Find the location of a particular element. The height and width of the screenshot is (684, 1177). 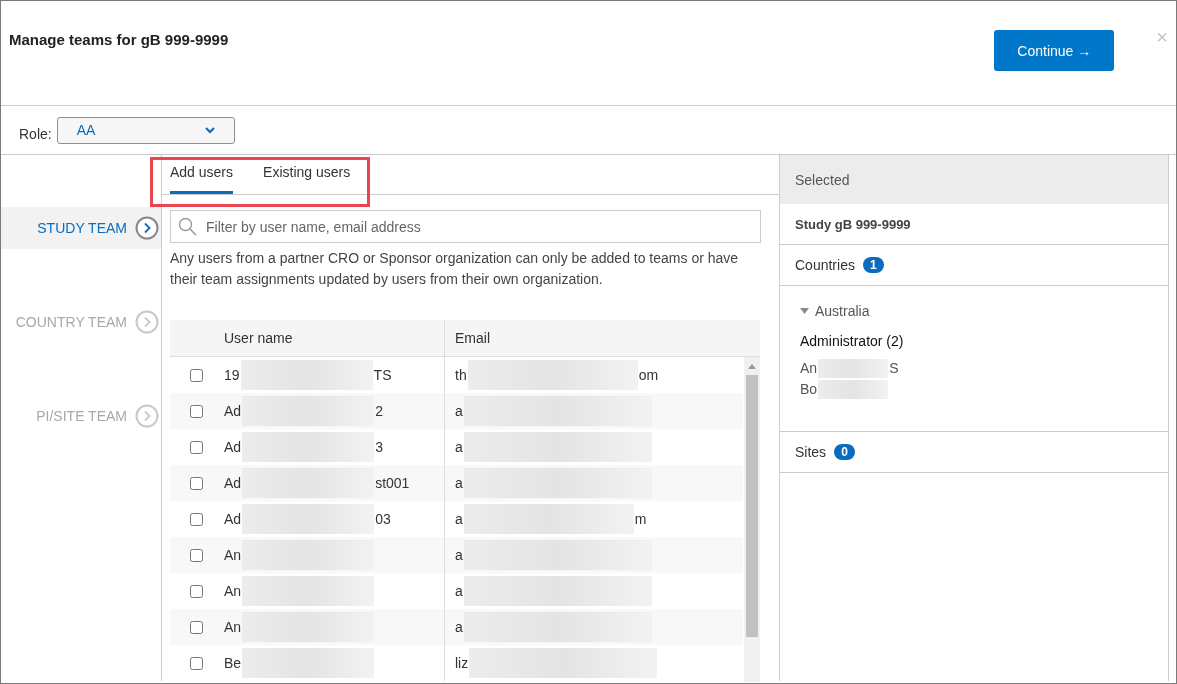

caret-down-icon is located at coordinates (804, 311).